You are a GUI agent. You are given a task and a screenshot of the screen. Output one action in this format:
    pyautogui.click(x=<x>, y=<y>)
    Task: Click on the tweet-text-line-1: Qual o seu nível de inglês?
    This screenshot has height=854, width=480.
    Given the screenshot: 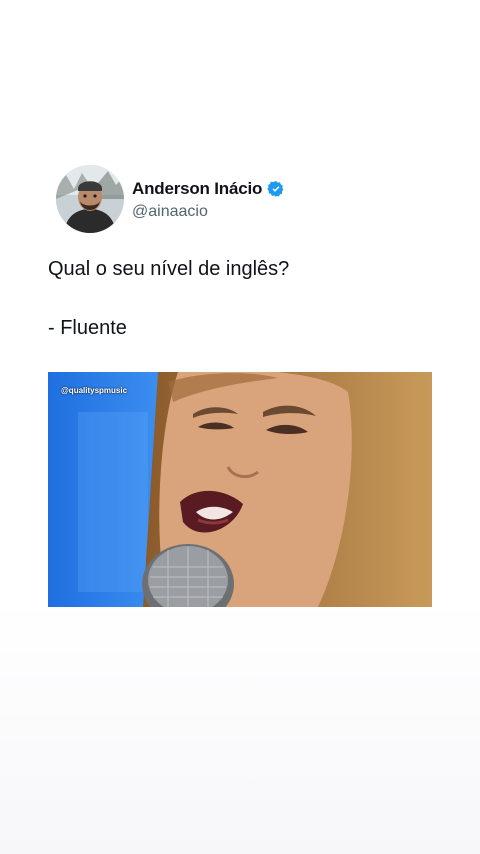 What is the action you would take?
    pyautogui.click(x=169, y=269)
    